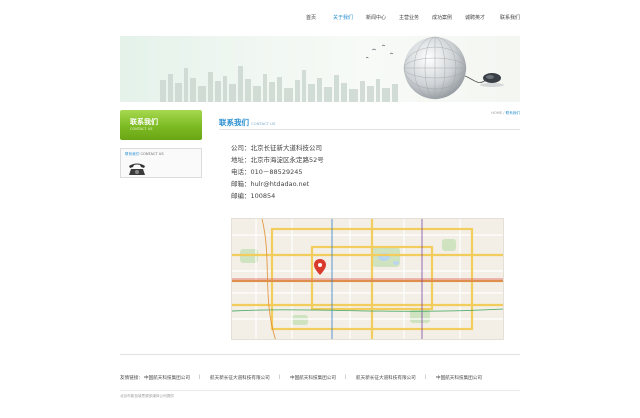 The width and height of the screenshot is (640, 418). What do you see at coordinates (475, 17) in the screenshot?
I see `nav-item-jobs: 诚聘英才` at bounding box center [475, 17].